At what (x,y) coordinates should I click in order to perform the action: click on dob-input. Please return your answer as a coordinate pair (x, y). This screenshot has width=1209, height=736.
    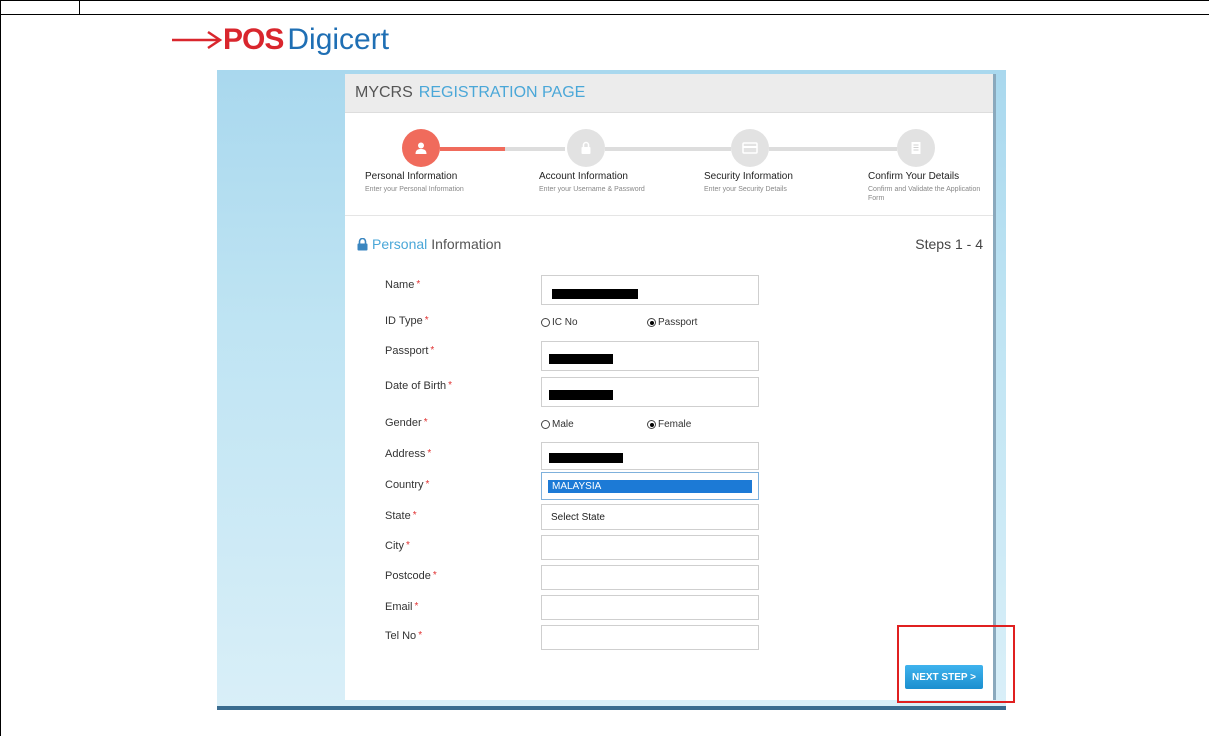
    Looking at the image, I should click on (650, 392).